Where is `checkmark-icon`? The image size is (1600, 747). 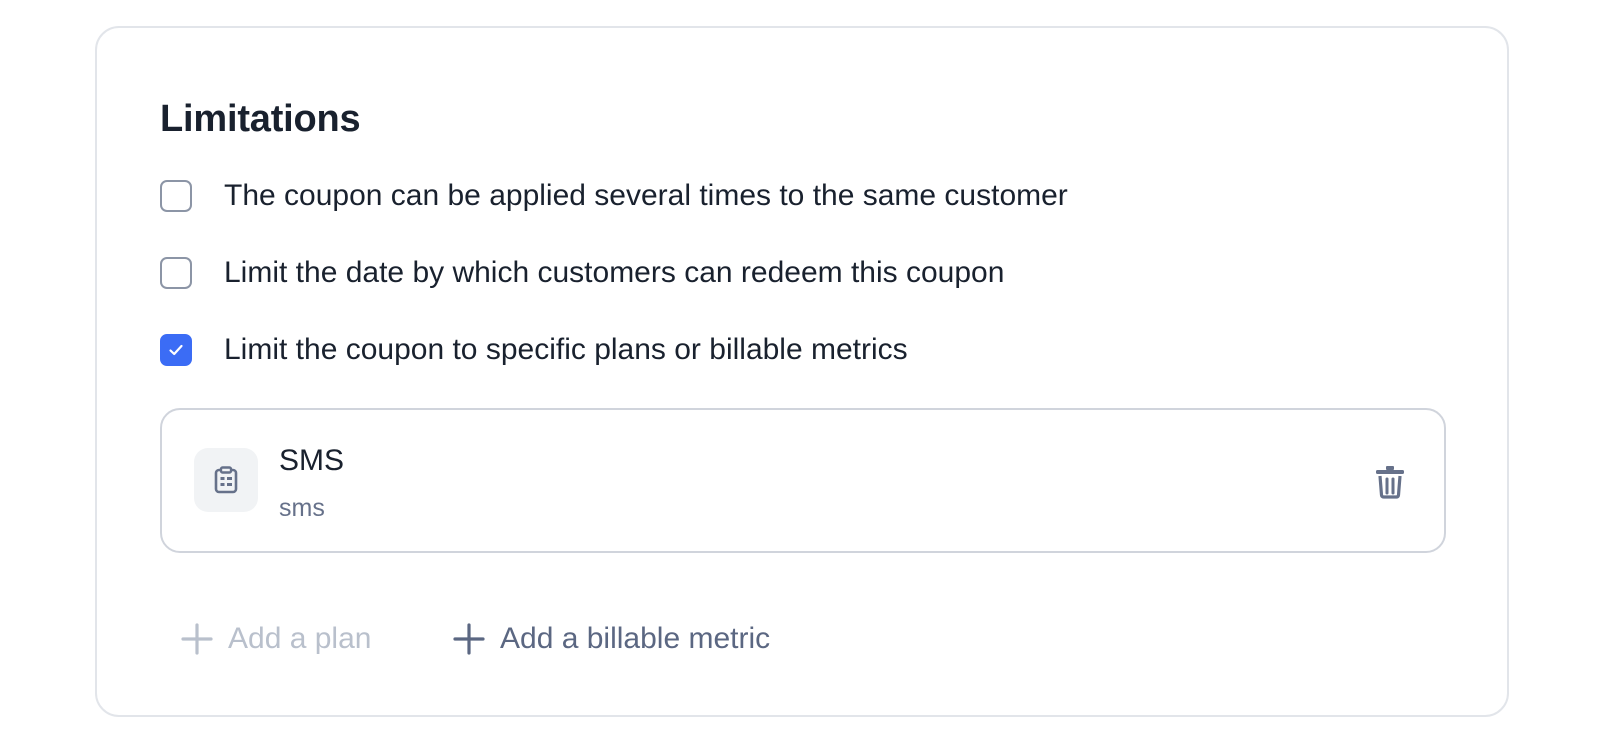 checkmark-icon is located at coordinates (176, 350).